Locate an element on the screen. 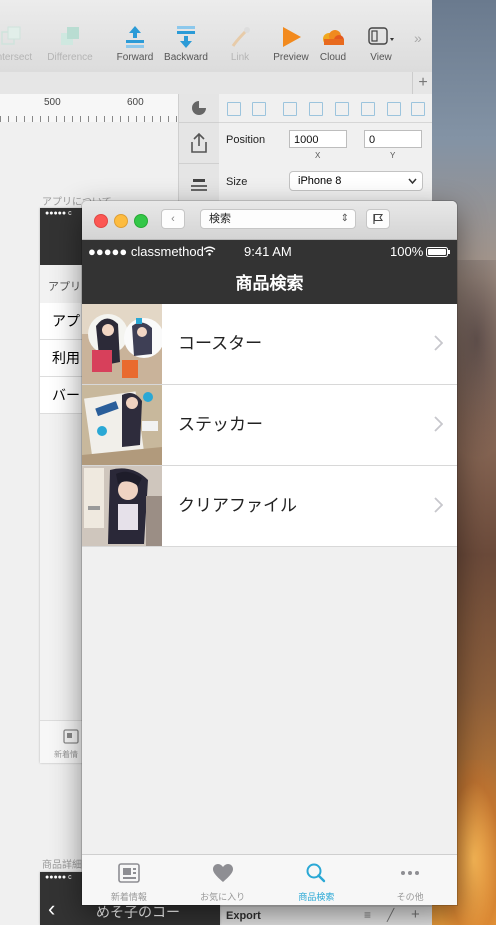 This screenshot has width=496, height=925. item-label: ステッカー is located at coordinates (220, 424).